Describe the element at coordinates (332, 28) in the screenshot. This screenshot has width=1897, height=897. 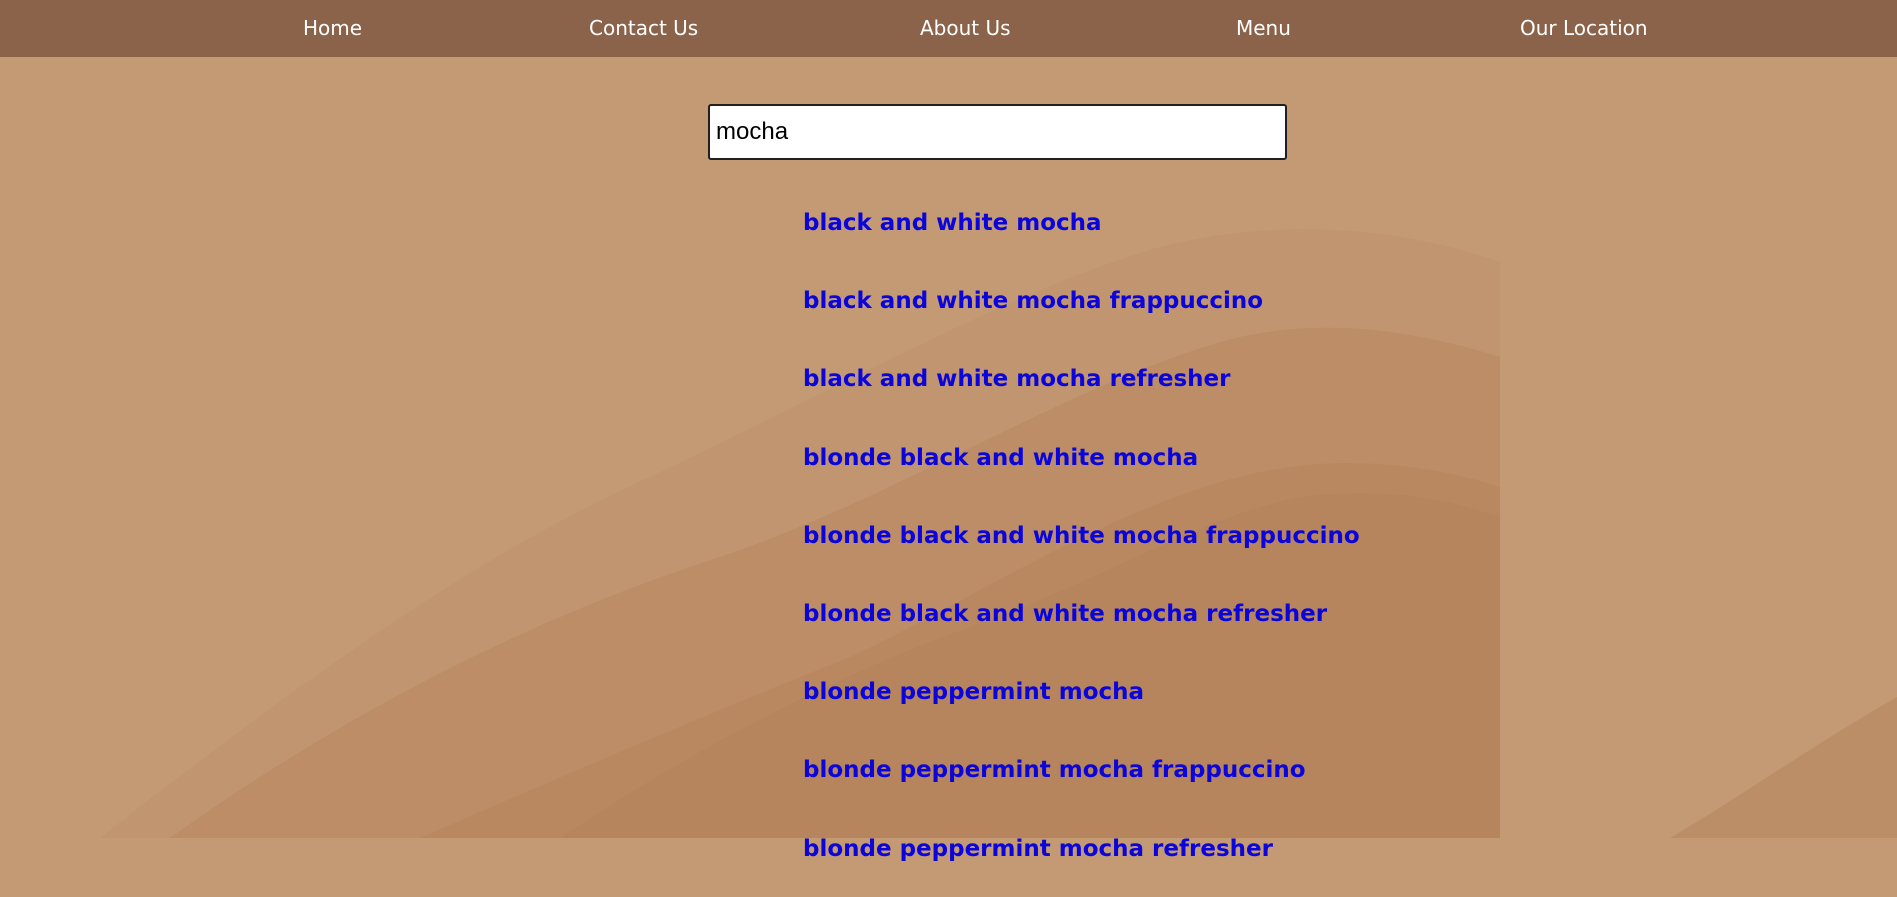
I see `nav-home-link: Home` at that location.